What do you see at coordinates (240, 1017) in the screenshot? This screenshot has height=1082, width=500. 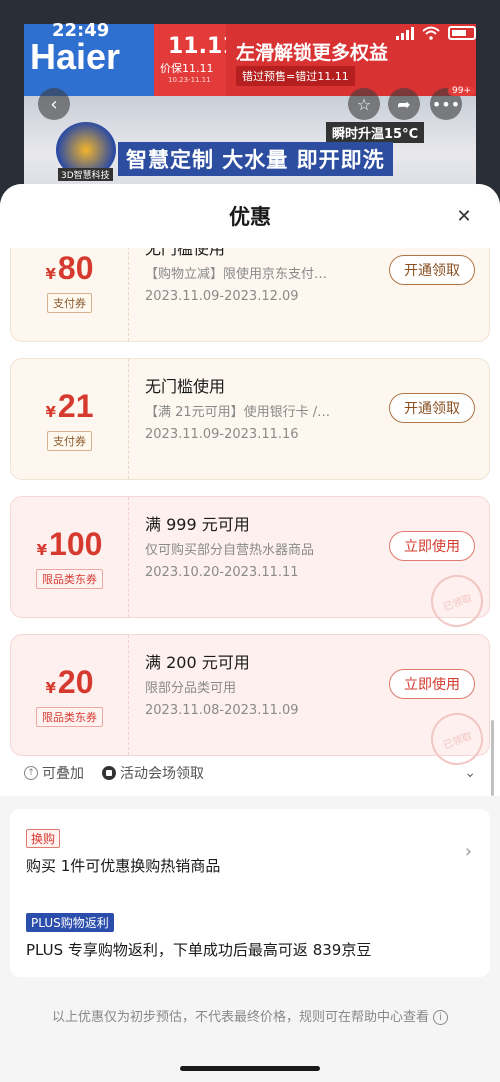 I see `disclaimer-text: 以上优惠仅为初步预估，不代表最终价格，规则可在帮助中心查看` at bounding box center [240, 1017].